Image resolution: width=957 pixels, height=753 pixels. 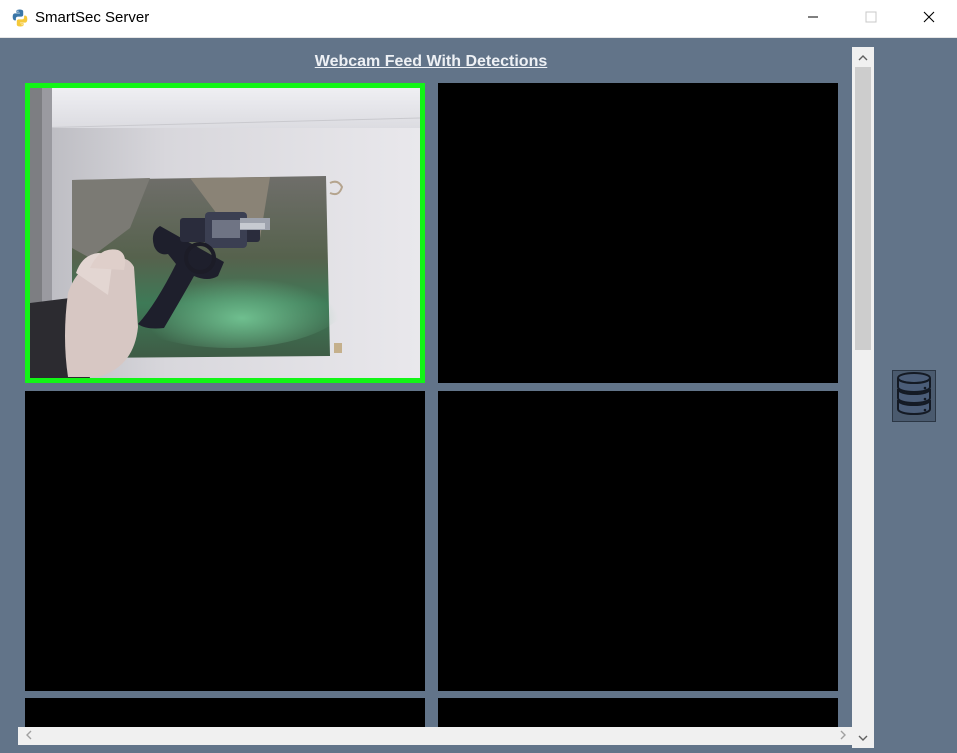 I want to click on python-icon, so click(x=20, y=18).